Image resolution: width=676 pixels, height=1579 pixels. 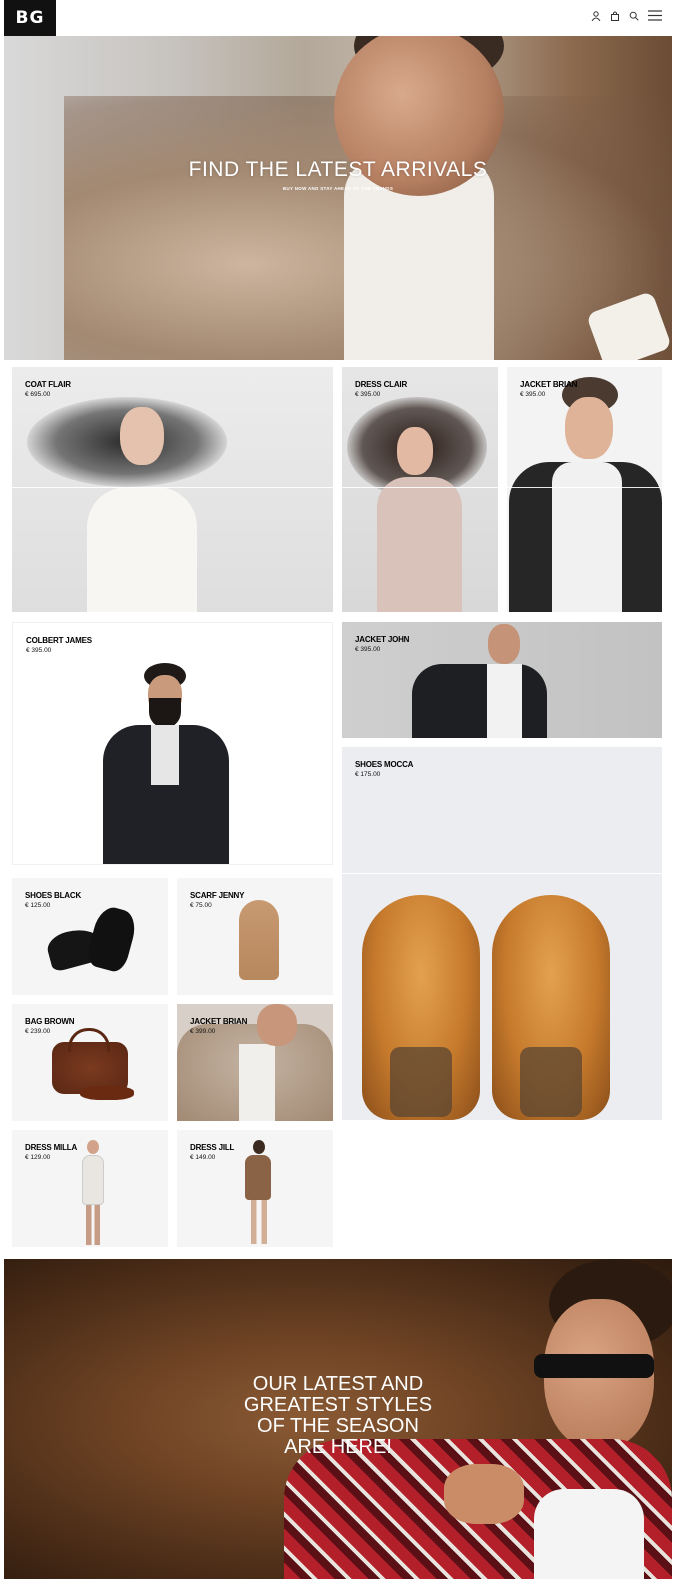 What do you see at coordinates (38, 1031) in the screenshot?
I see `product-price: € 239.00` at bounding box center [38, 1031].